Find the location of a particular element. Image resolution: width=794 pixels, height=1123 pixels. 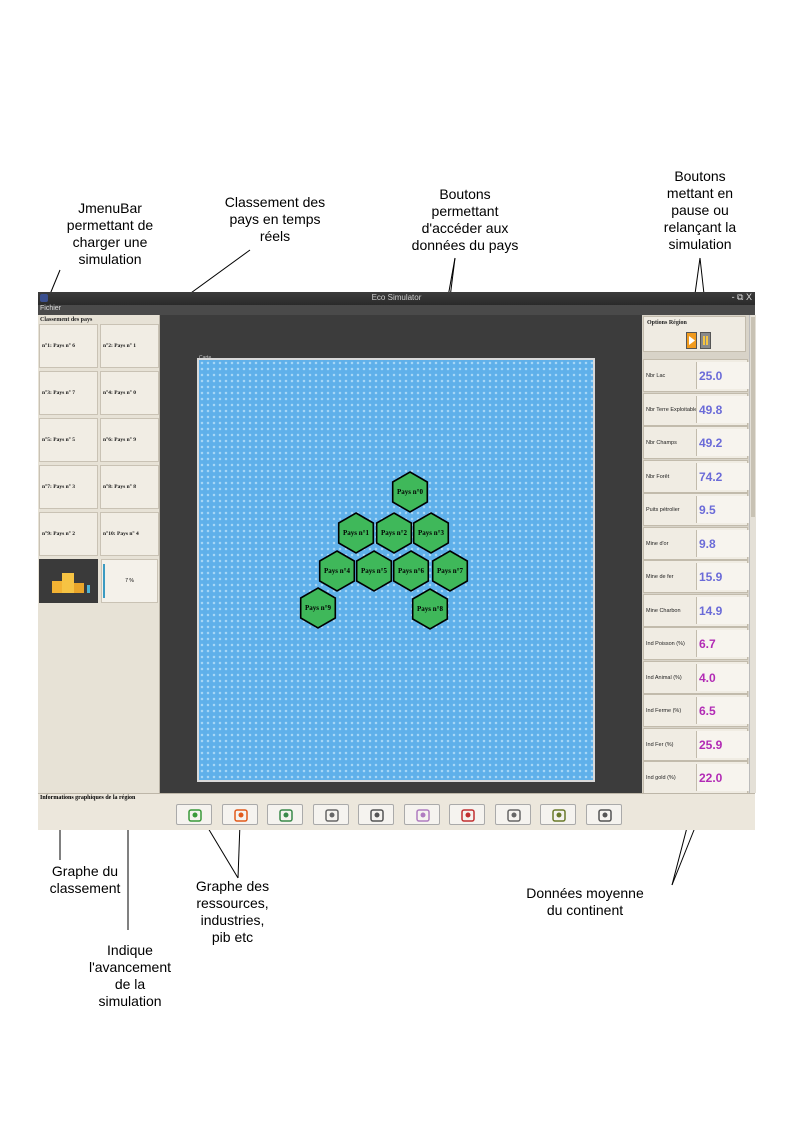

graph-button-tree is located at coordinates (194, 814).